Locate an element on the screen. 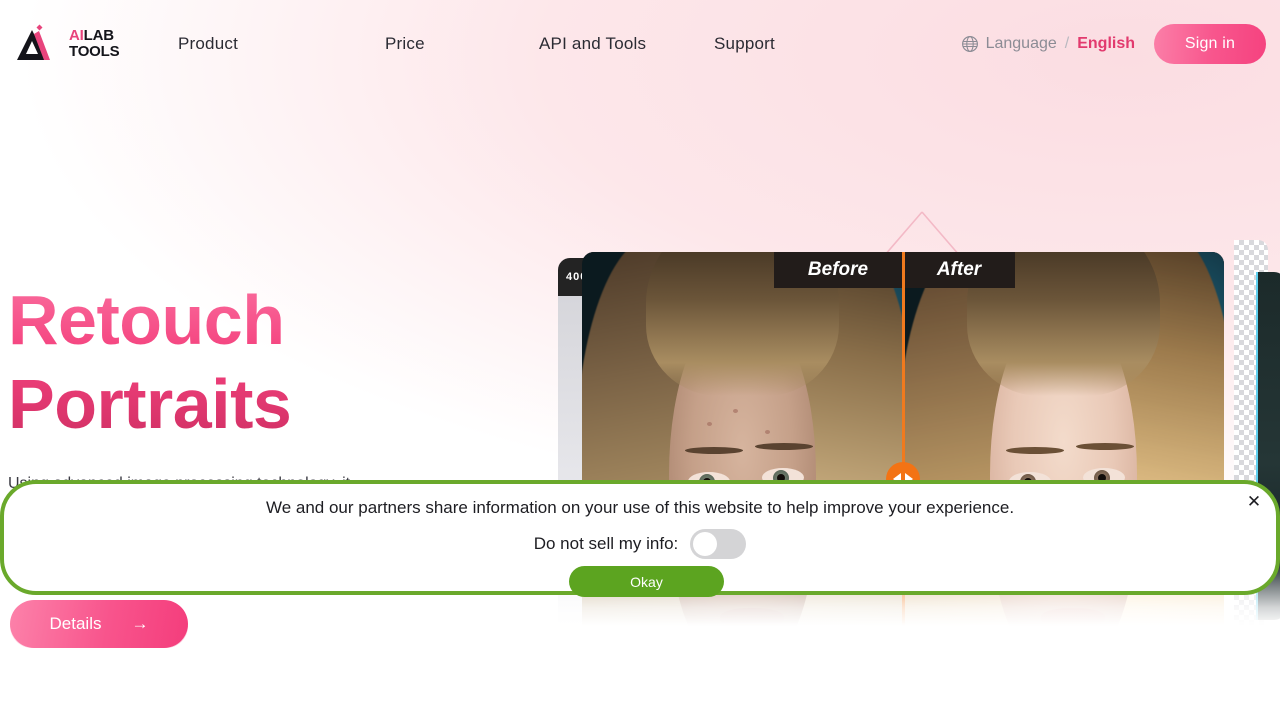 The image size is (1280, 720). after-label: After is located at coordinates (959, 270).